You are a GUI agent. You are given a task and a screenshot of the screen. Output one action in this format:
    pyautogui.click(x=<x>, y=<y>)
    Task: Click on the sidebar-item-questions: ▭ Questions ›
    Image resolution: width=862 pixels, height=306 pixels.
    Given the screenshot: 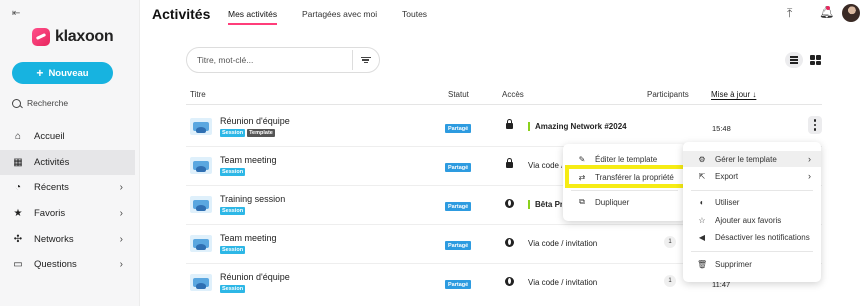 What is the action you would take?
    pyautogui.click(x=67, y=265)
    